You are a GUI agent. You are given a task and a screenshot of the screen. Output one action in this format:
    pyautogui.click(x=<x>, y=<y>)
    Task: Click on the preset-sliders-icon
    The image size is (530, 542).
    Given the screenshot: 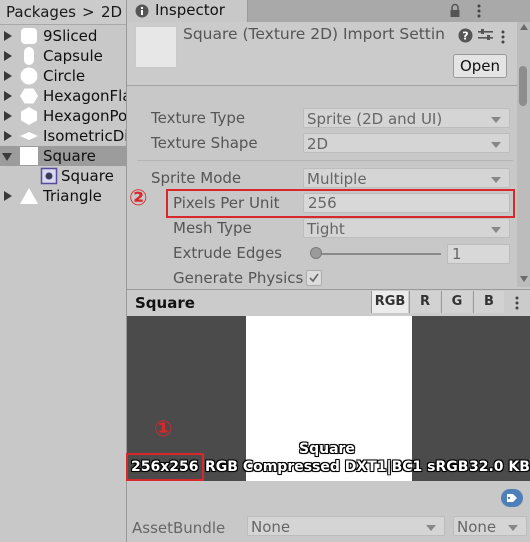 What is the action you would take?
    pyautogui.click(x=485, y=35)
    